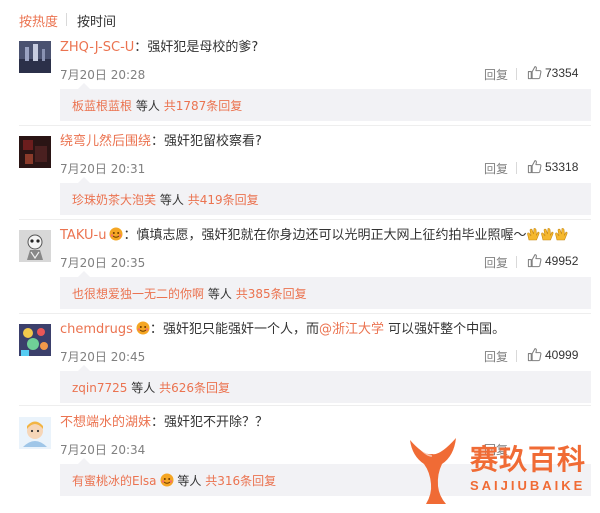 The height and width of the screenshot is (513, 600). I want to click on comment-text: 强奸犯只能强奸一个人，而, so click(240, 329).